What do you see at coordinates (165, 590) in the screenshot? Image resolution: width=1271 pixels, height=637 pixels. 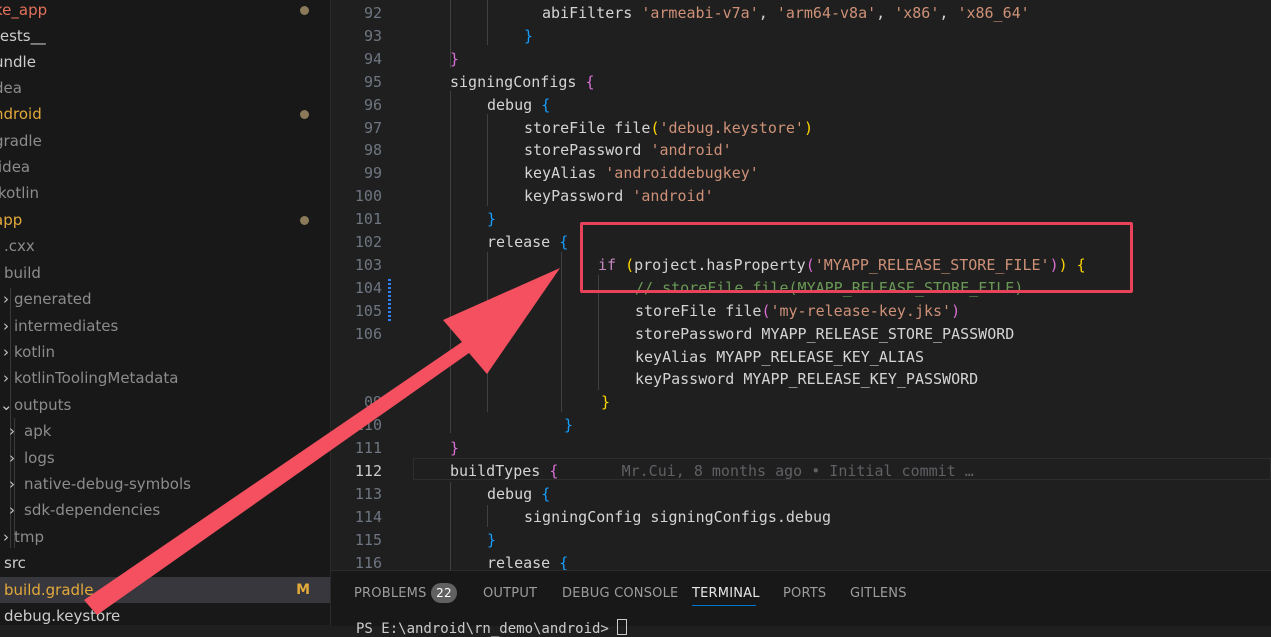 I see `explorer-item: build.gradle M` at bounding box center [165, 590].